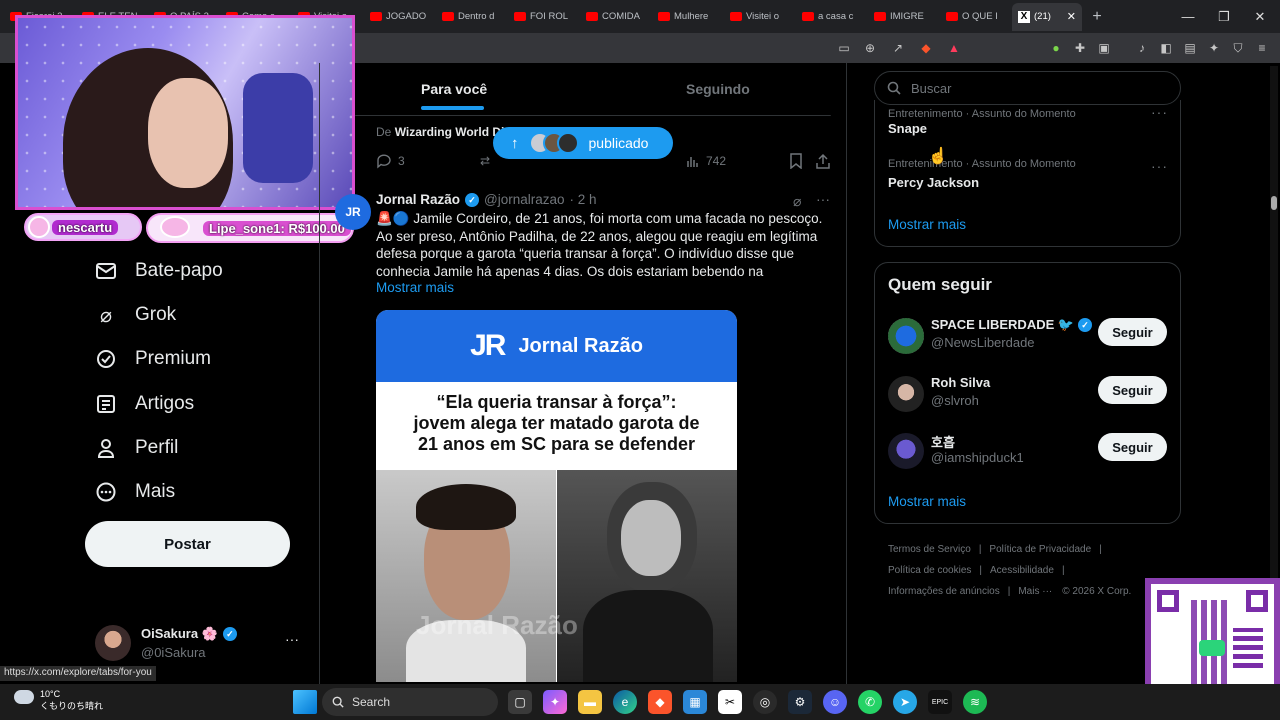 This screenshot has height=720, width=1280. Describe the element at coordinates (159, 271) in the screenshot. I see `nav-item-chat: Bate-papo` at that location.